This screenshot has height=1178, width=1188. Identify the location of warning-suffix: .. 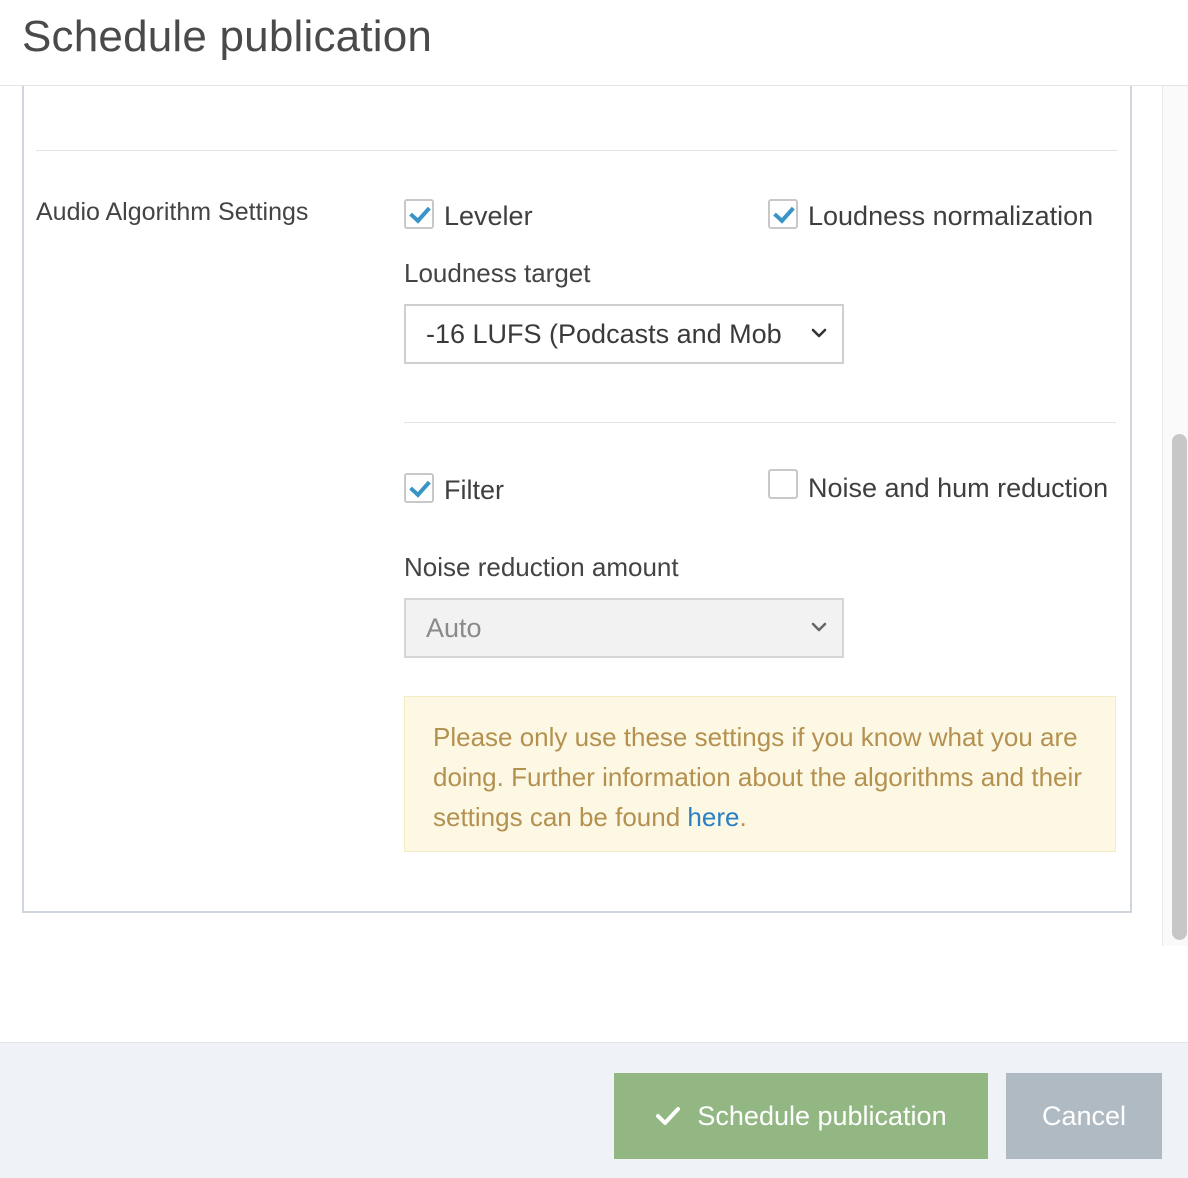
(743, 817).